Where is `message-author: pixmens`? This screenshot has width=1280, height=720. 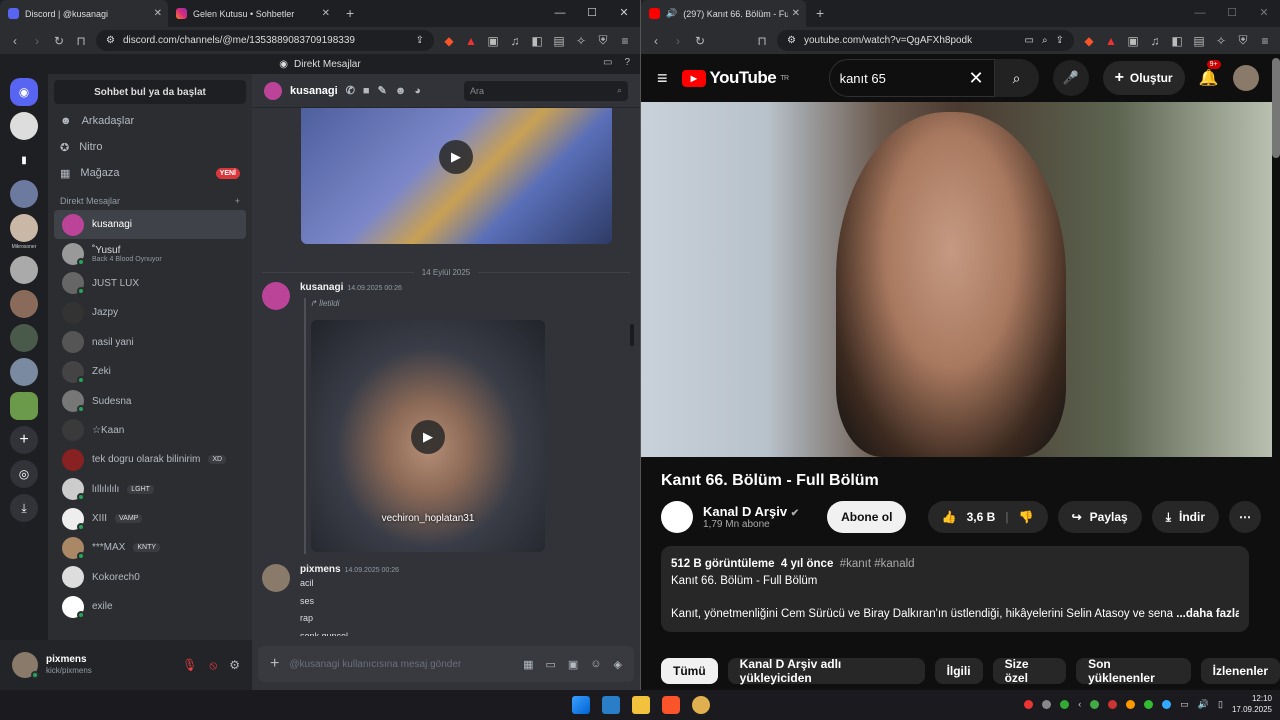 message-author: pixmens is located at coordinates (320, 569).